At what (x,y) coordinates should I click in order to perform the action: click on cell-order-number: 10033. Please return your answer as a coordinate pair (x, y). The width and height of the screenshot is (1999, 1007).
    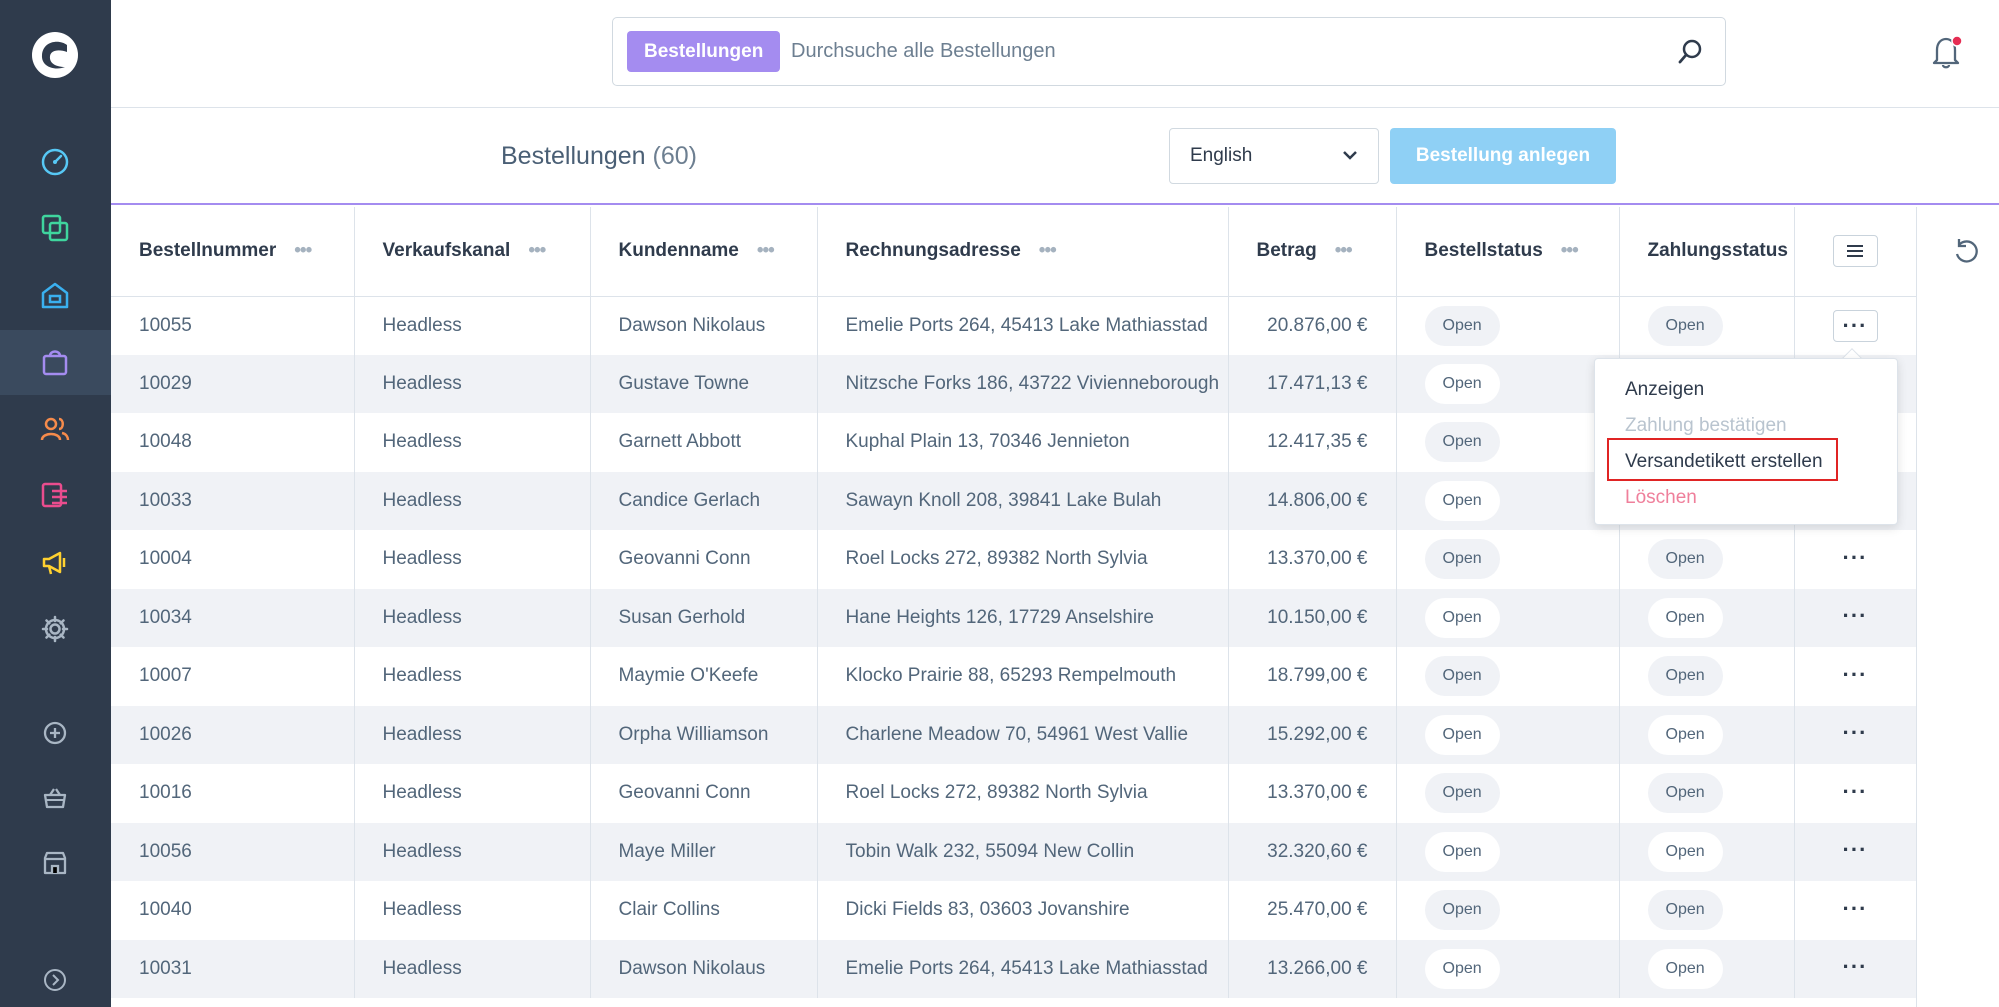
    Looking at the image, I should click on (233, 500).